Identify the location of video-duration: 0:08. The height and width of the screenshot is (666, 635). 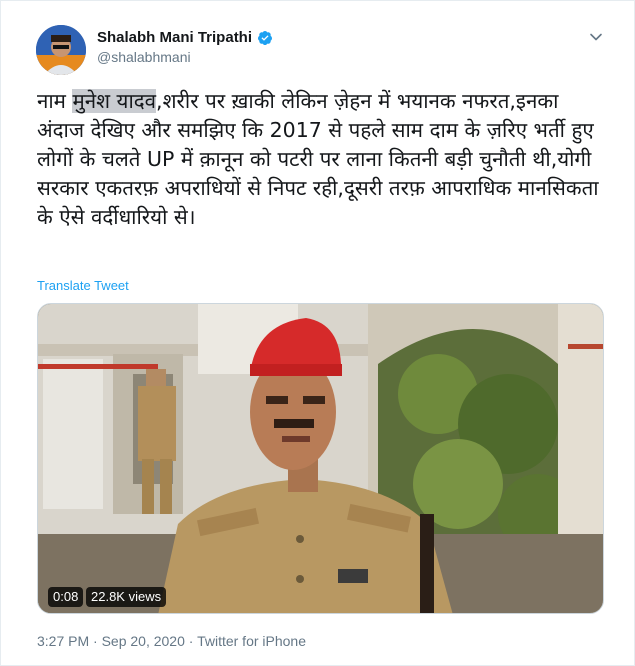
(66, 597).